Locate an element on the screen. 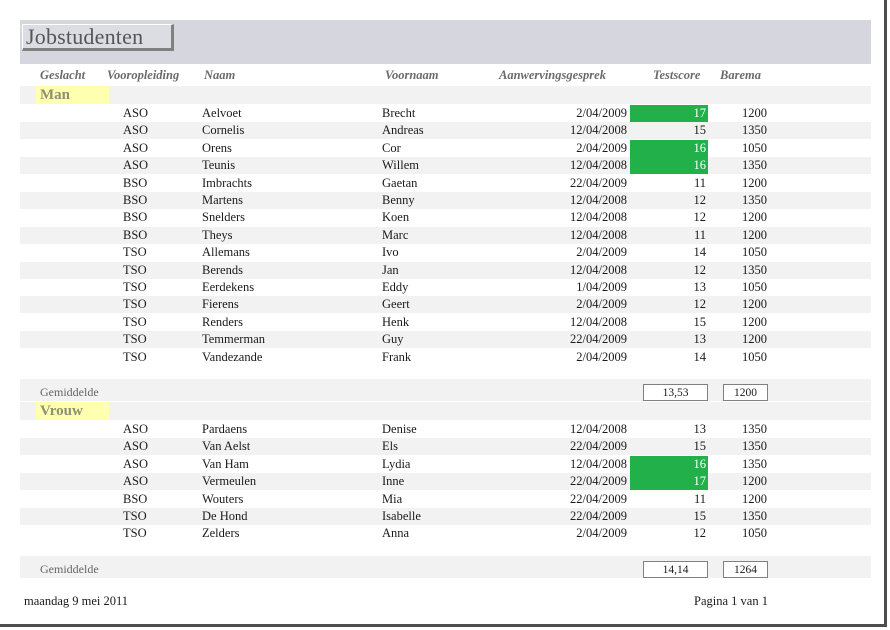 The image size is (890, 630). voornaam-cell: Benny is located at coordinates (398, 200).